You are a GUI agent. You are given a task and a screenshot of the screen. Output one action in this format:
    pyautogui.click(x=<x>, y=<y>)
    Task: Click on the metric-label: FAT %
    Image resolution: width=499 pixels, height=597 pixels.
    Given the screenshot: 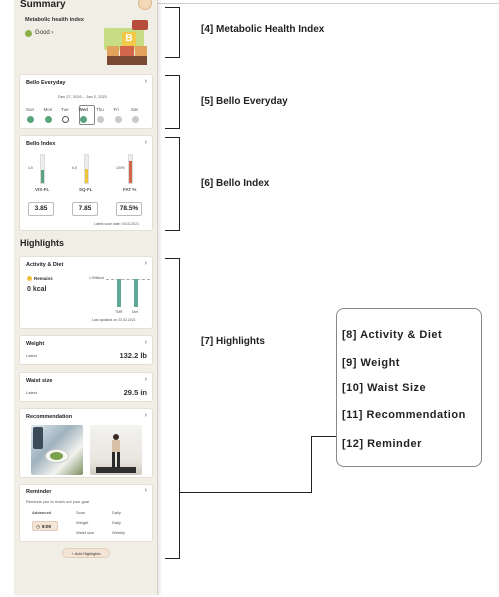 What is the action you would take?
    pyautogui.click(x=130, y=189)
    